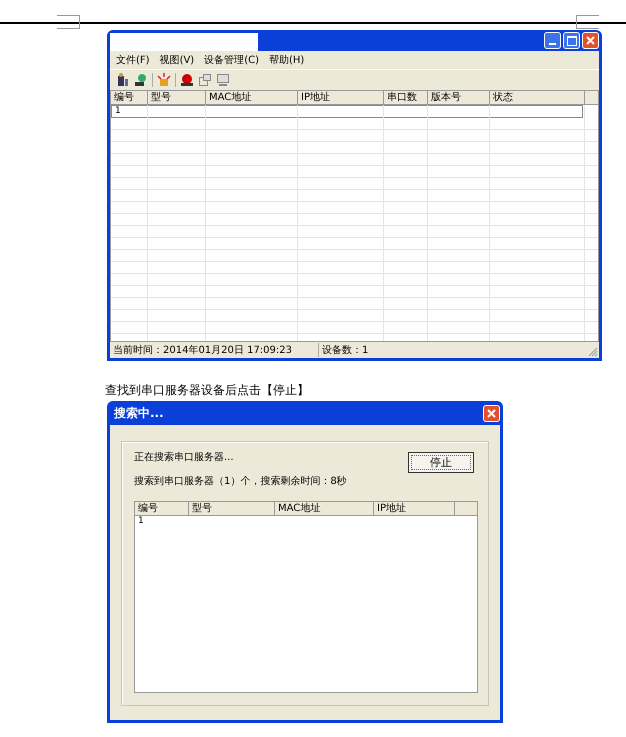  Describe the element at coordinates (441, 462) in the screenshot. I see `stop-button: 停止` at that location.